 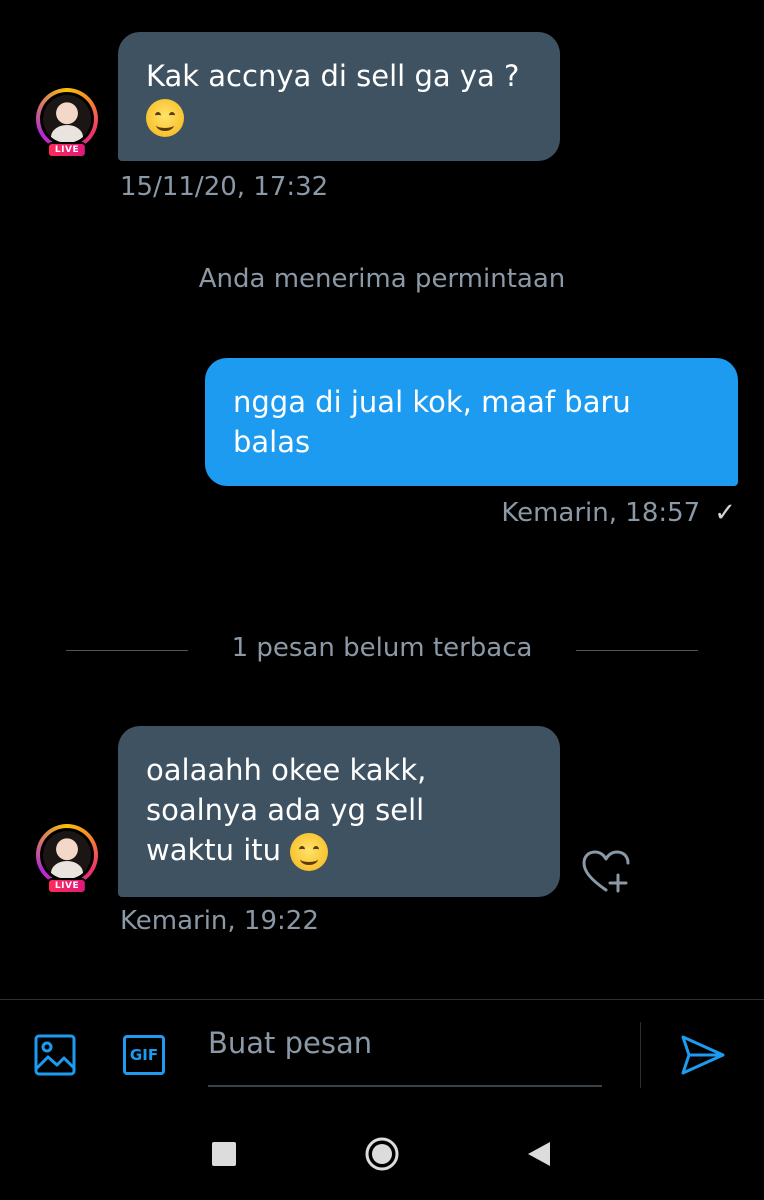 What do you see at coordinates (382, 1154) in the screenshot?
I see `nav-home-button` at bounding box center [382, 1154].